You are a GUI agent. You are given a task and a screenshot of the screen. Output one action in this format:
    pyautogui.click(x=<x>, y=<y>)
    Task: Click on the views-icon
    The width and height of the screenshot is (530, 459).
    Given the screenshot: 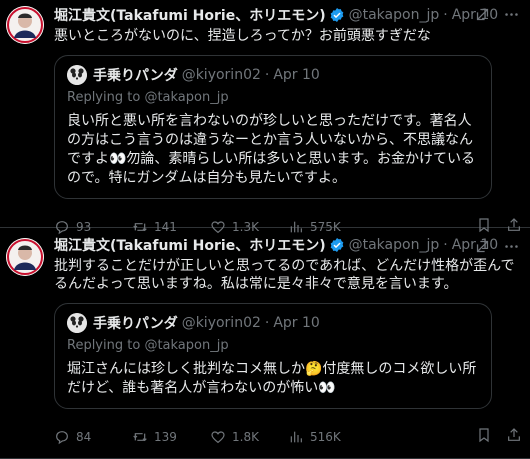 What is the action you would take?
    pyautogui.click(x=296, y=437)
    